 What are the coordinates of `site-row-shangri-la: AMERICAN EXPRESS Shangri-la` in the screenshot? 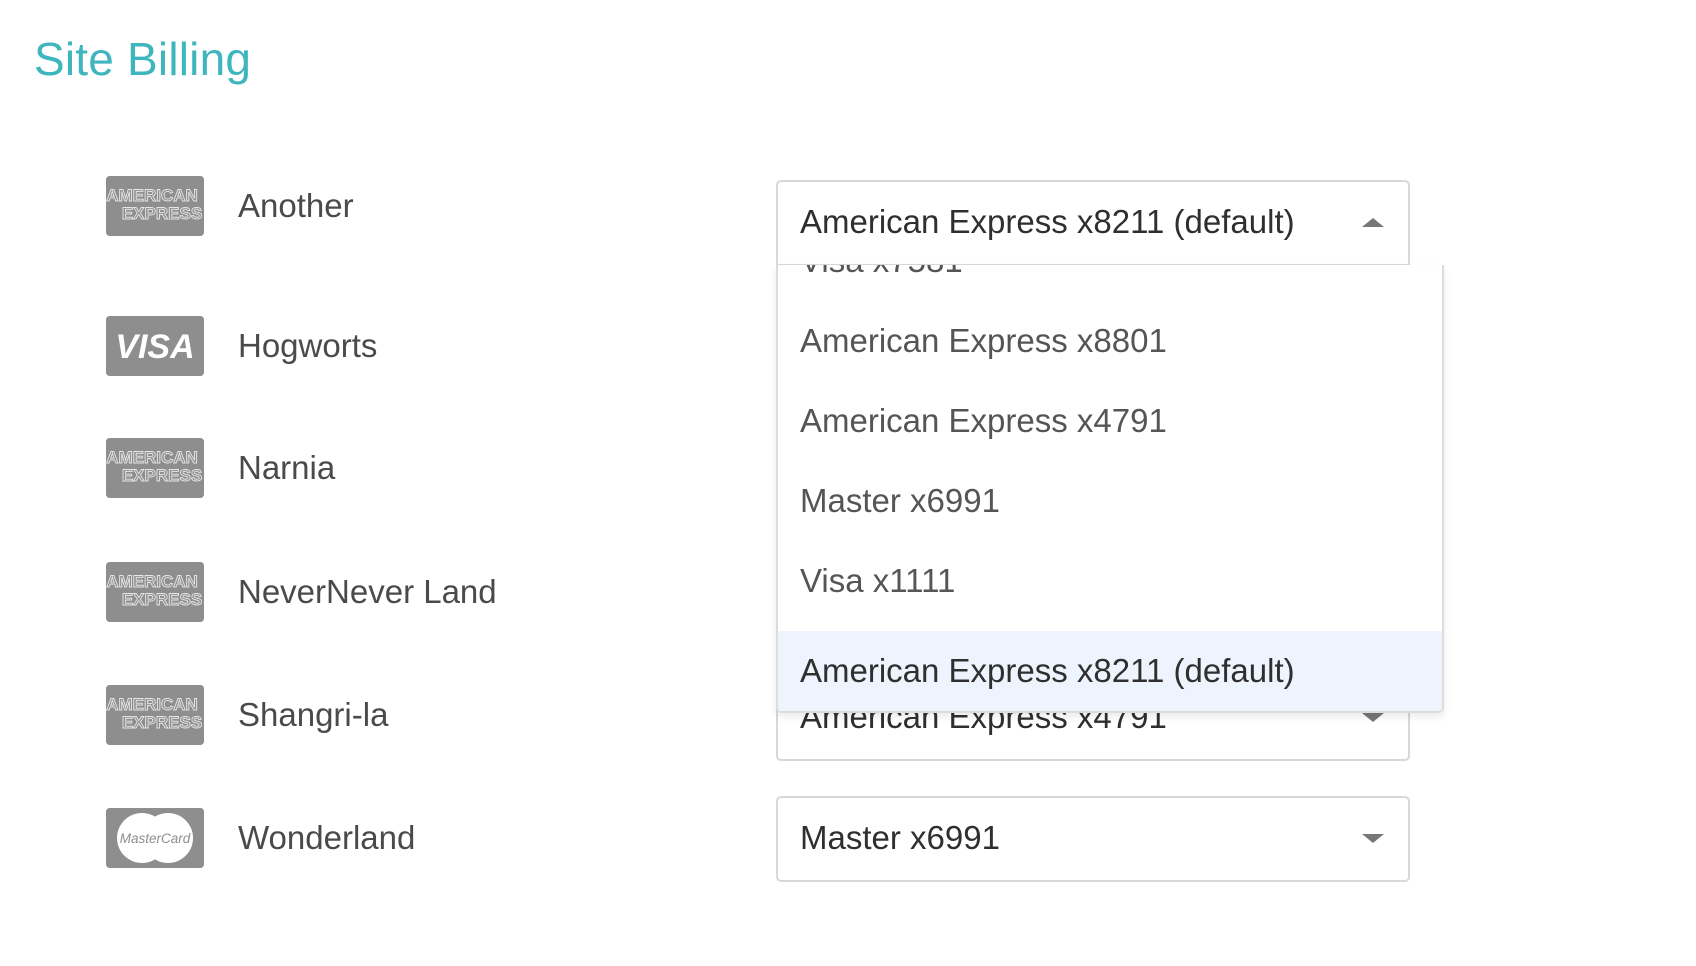 It's located at (406, 715).